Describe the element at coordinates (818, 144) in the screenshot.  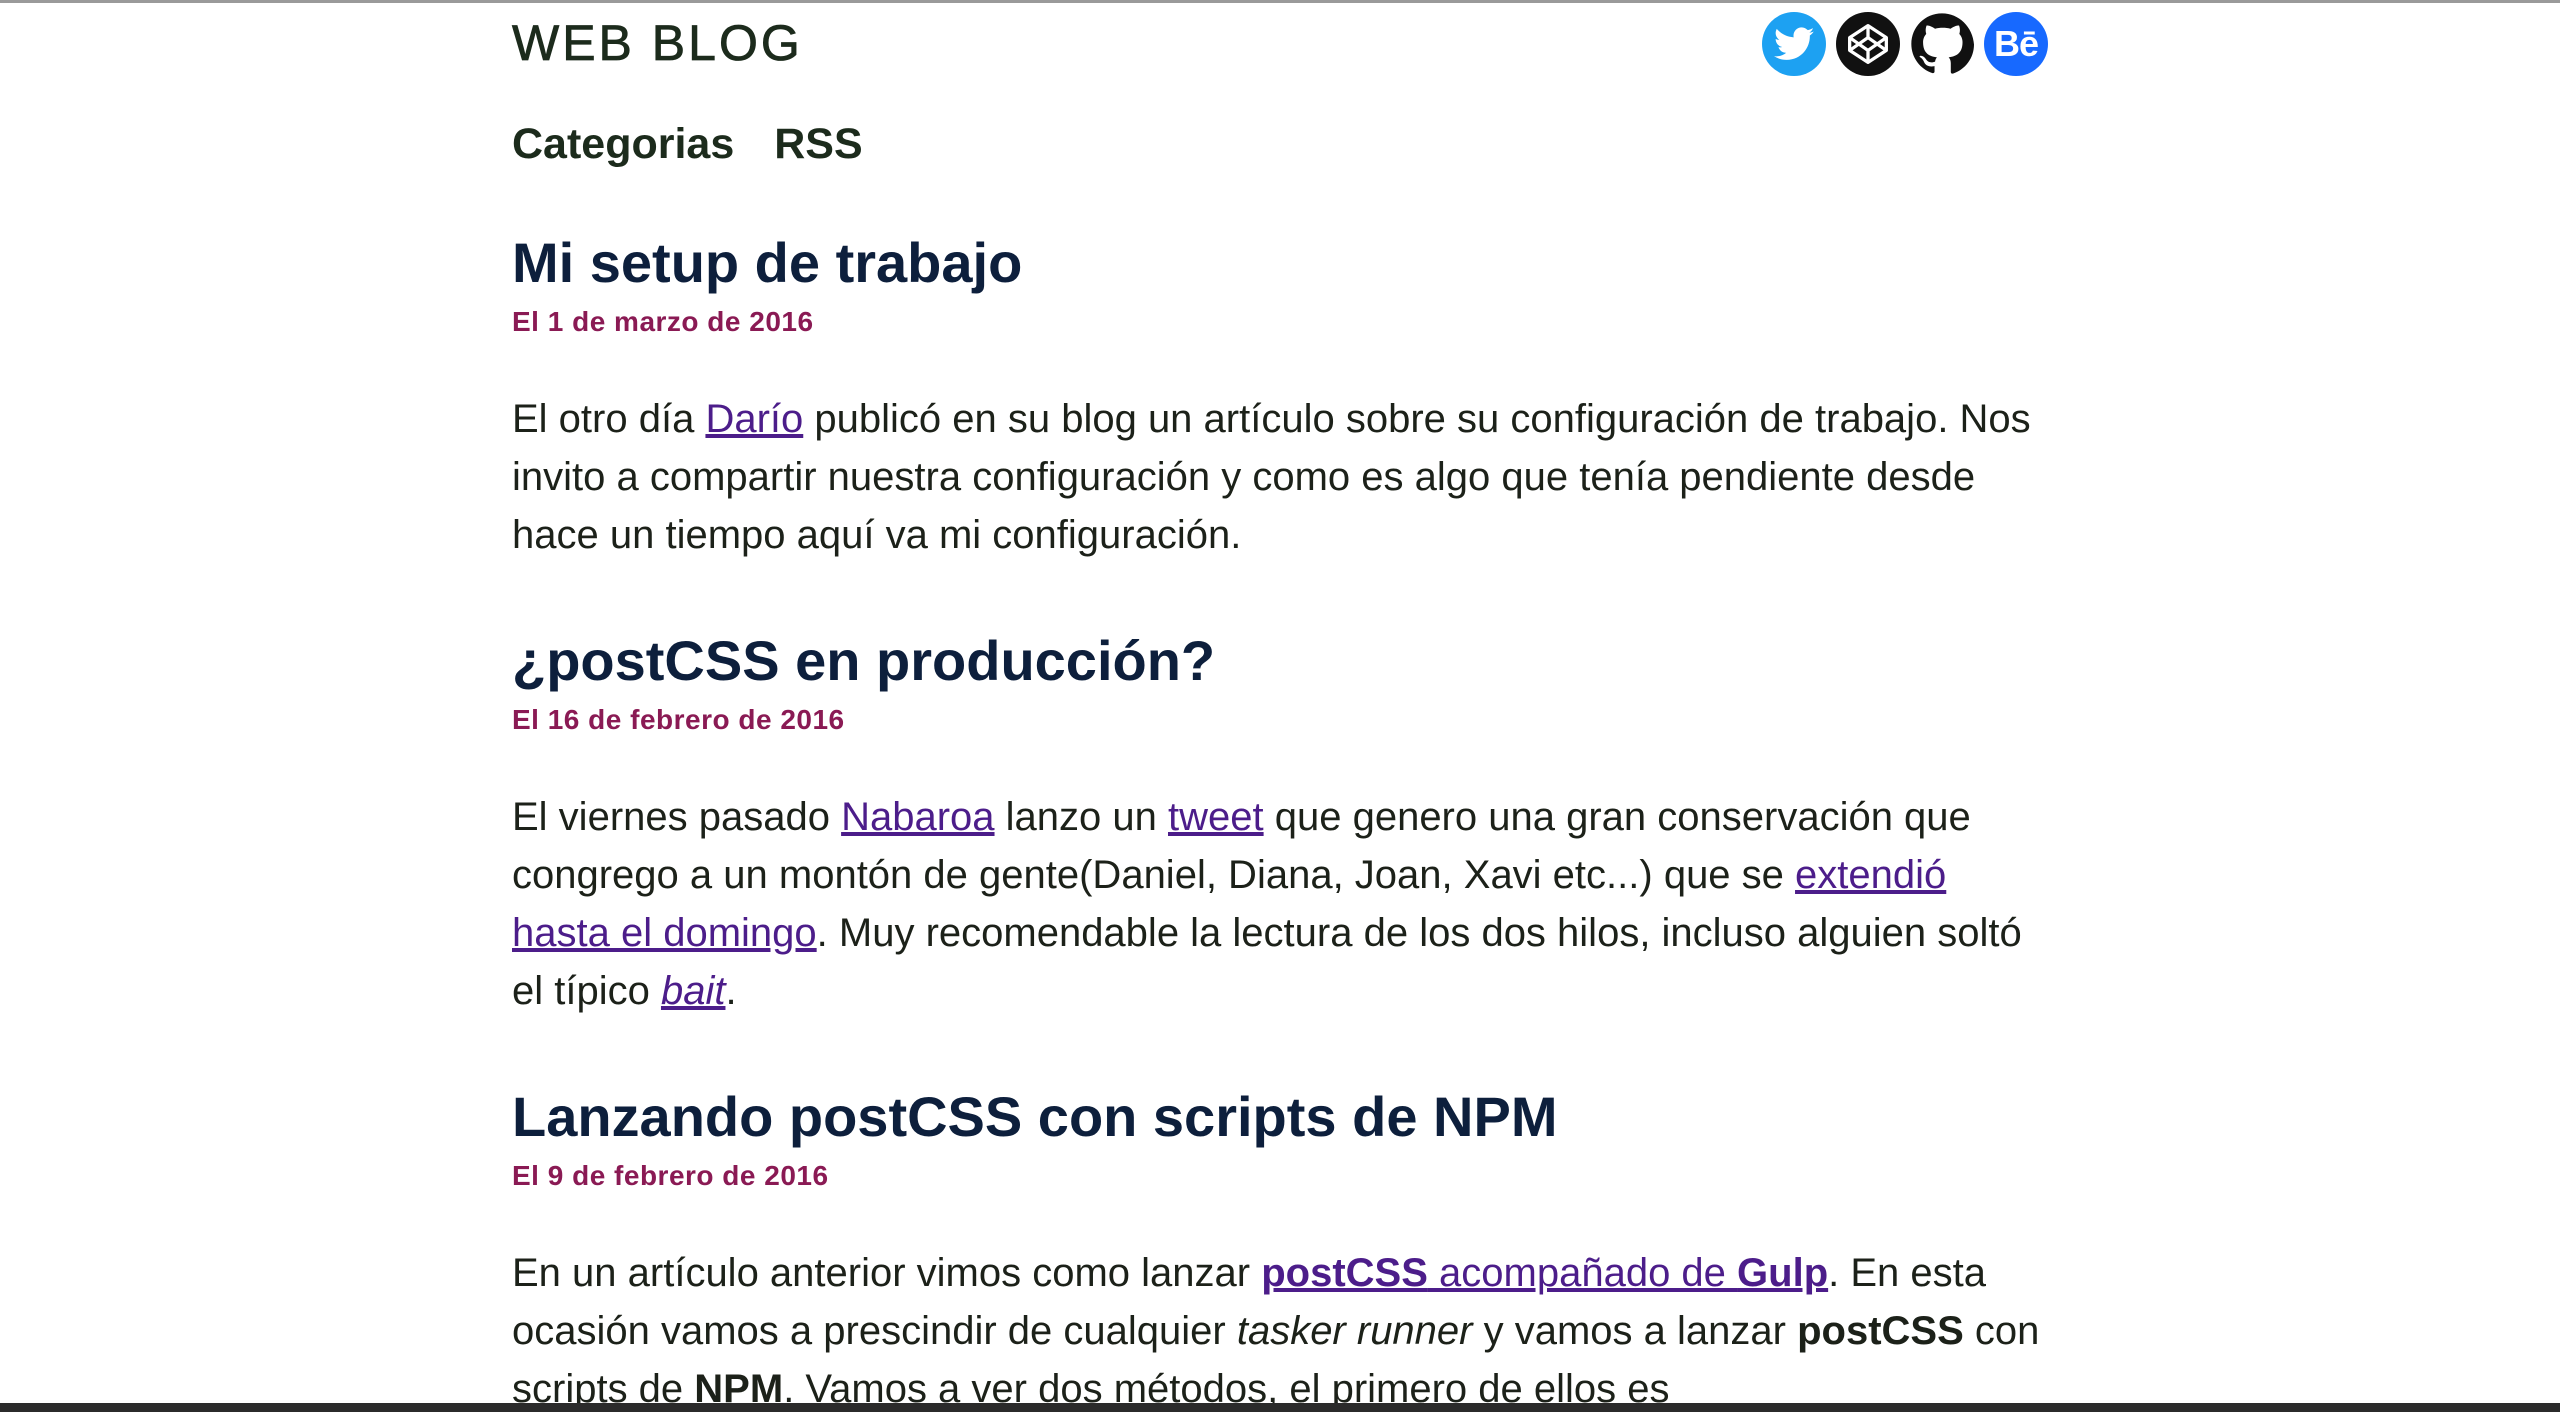
I see `nav-rss-link: RSS` at that location.